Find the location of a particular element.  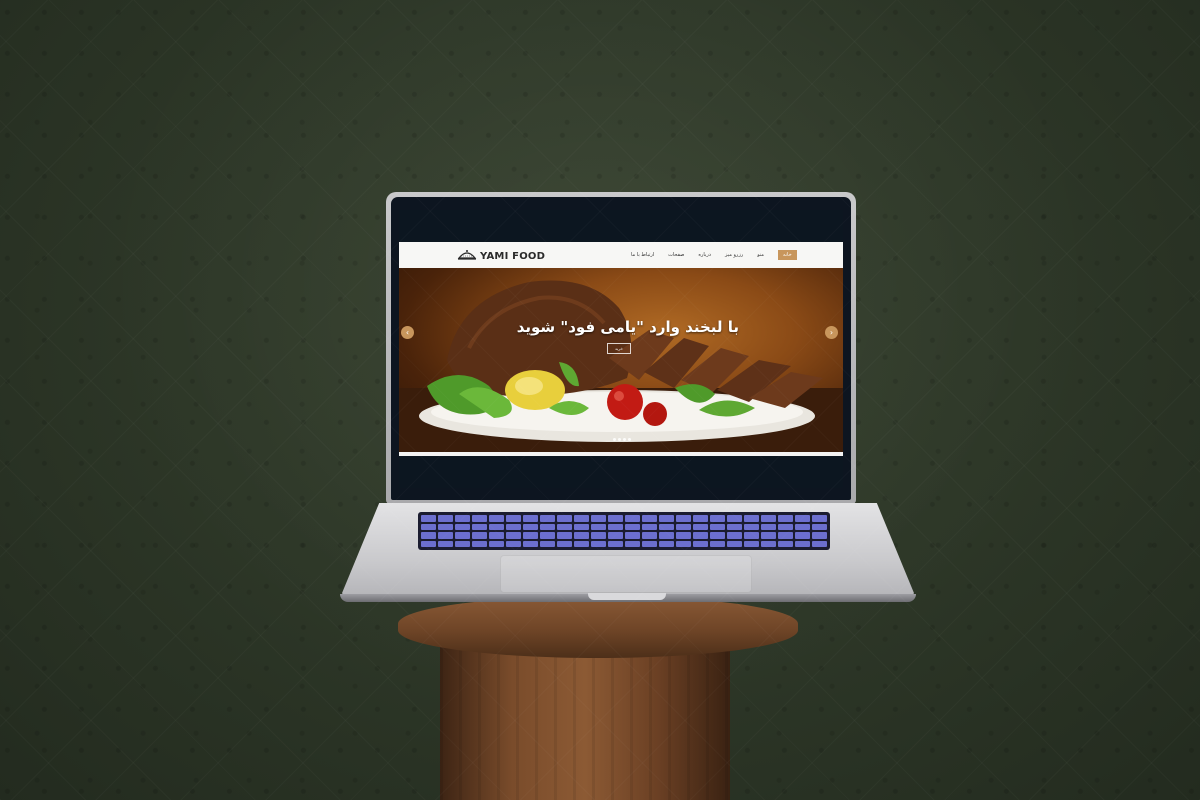

nav-item-contact: ارتباط با ما is located at coordinates (642, 255).